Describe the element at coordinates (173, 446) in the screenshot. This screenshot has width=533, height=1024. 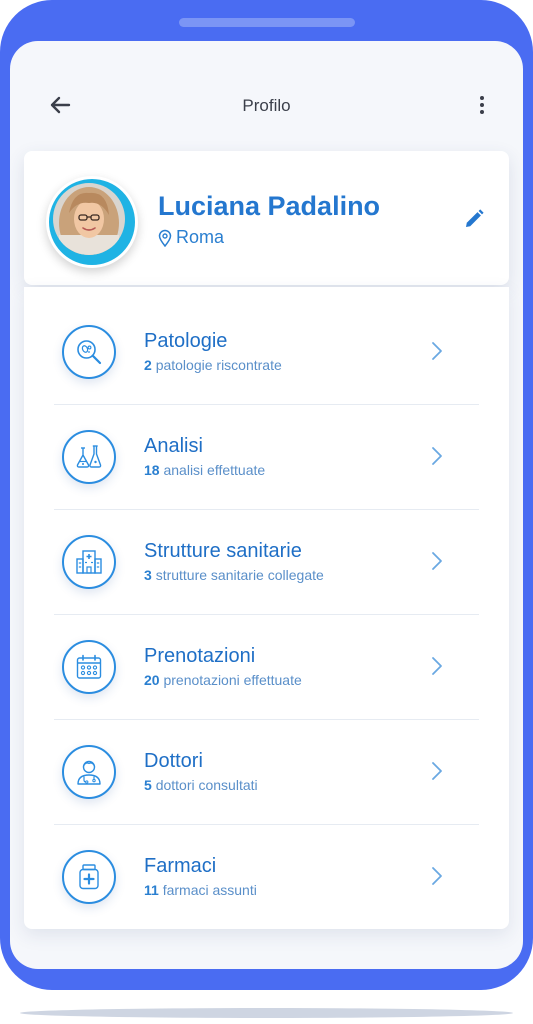
I see `item-title: Analisi` at that location.